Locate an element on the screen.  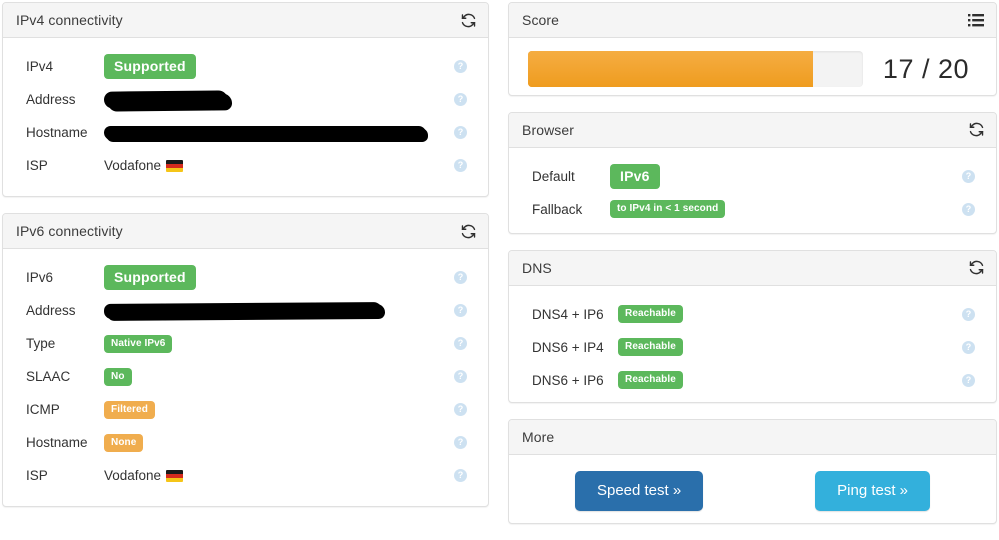
row-help-ipv6-address: ? is located at coordinates (460, 310).